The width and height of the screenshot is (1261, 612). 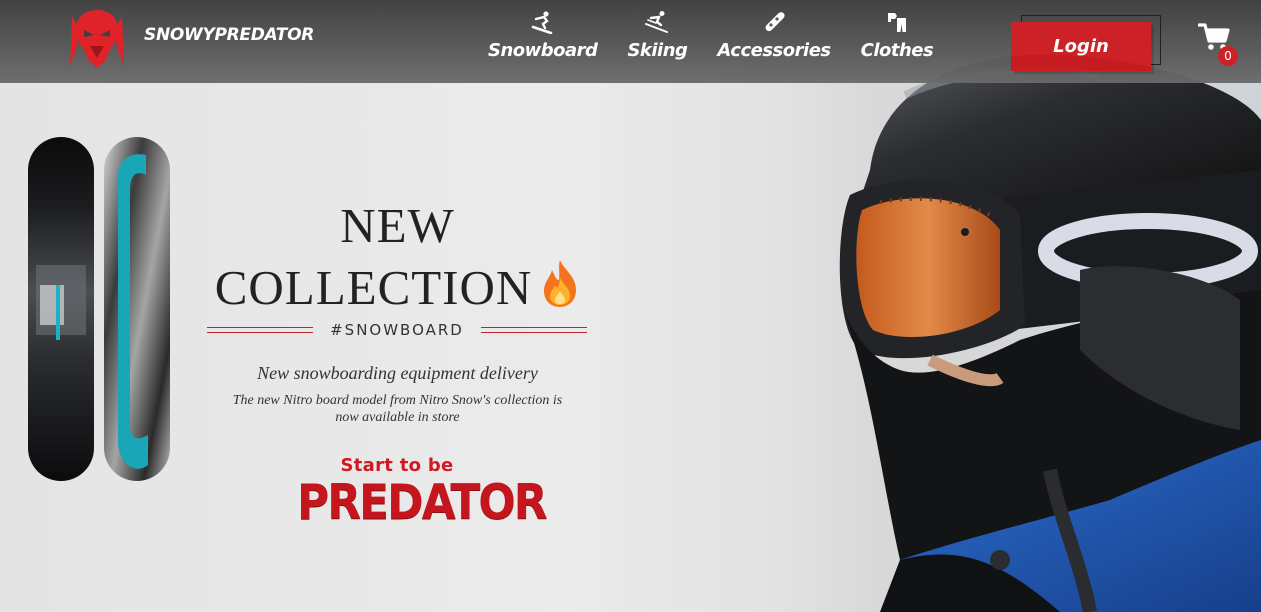 I want to click on hashtag-row: #SNOWBOARD, so click(x=397, y=330).